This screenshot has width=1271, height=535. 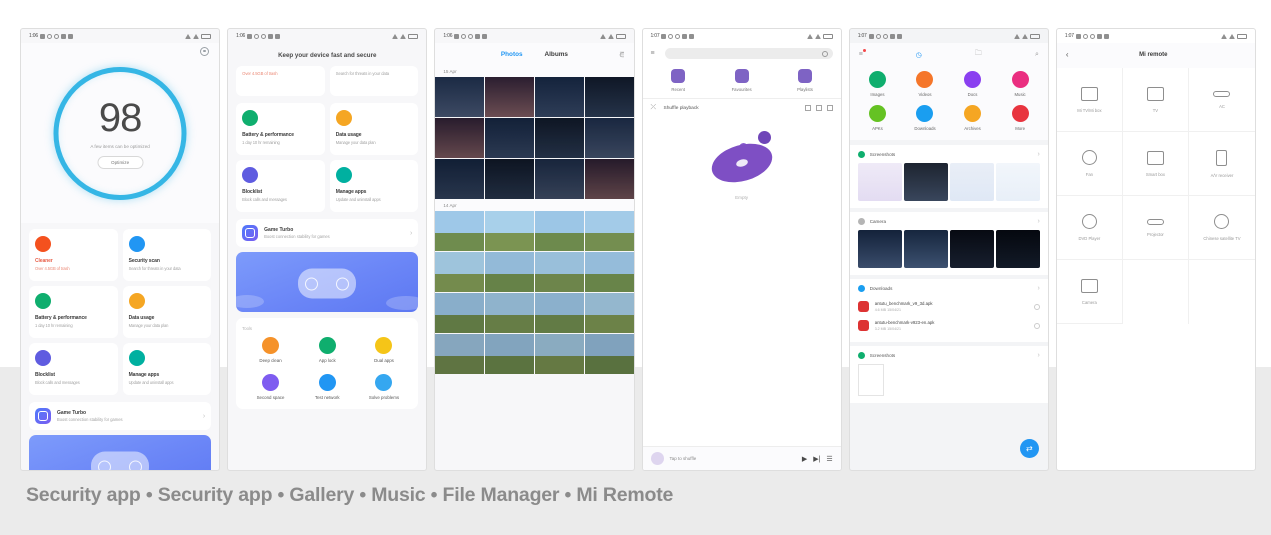 I want to click on music-category: Favourites, so click(x=741, y=80).